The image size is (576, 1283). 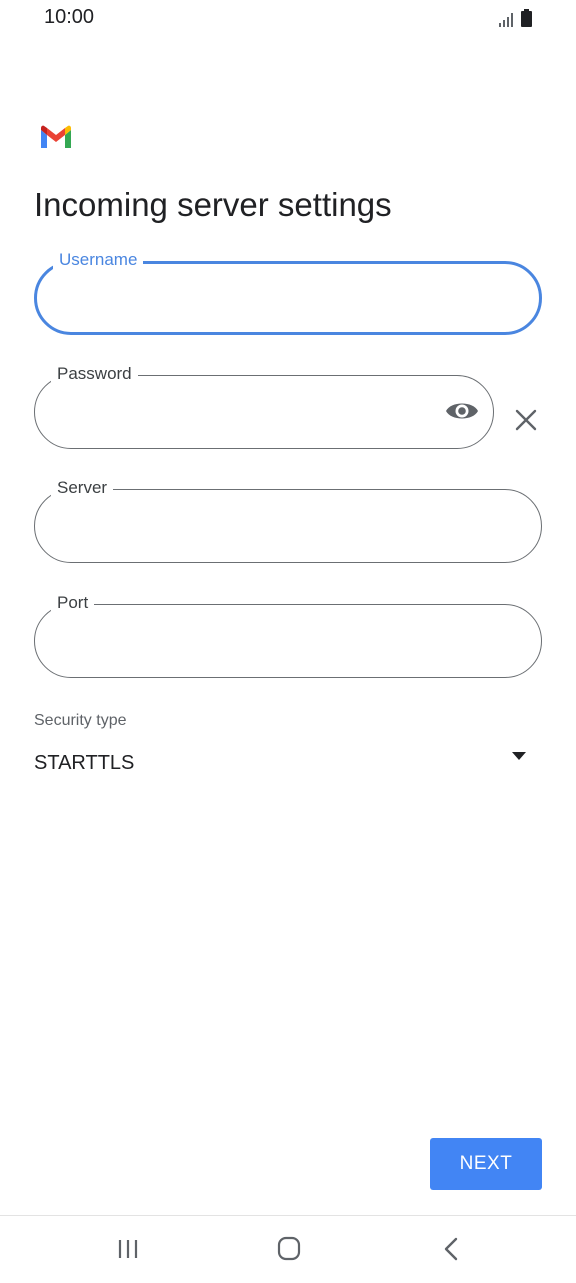 I want to click on port-field: Port, so click(x=288, y=635).